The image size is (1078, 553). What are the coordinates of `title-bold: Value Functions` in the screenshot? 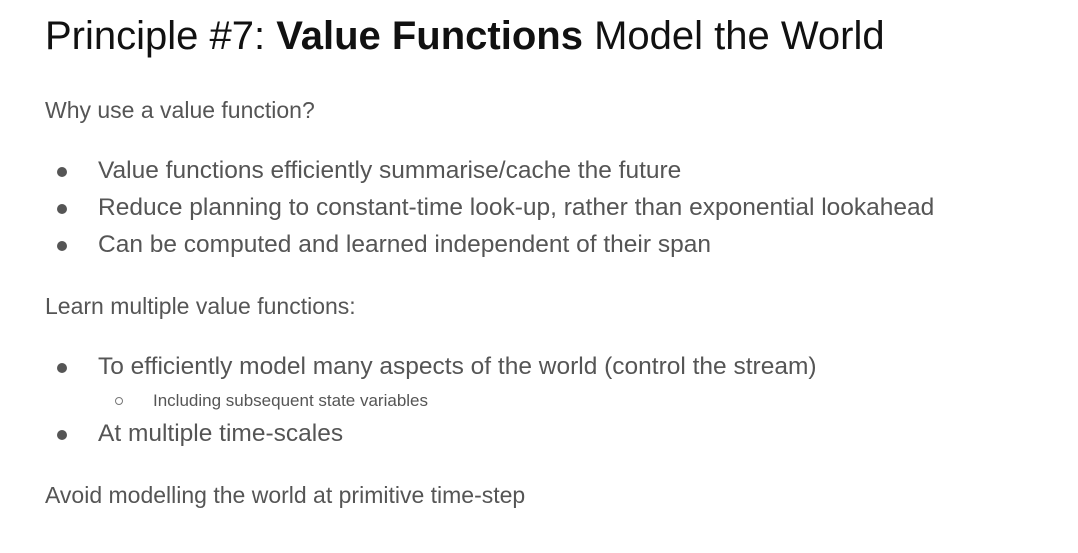 It's located at (429, 36).